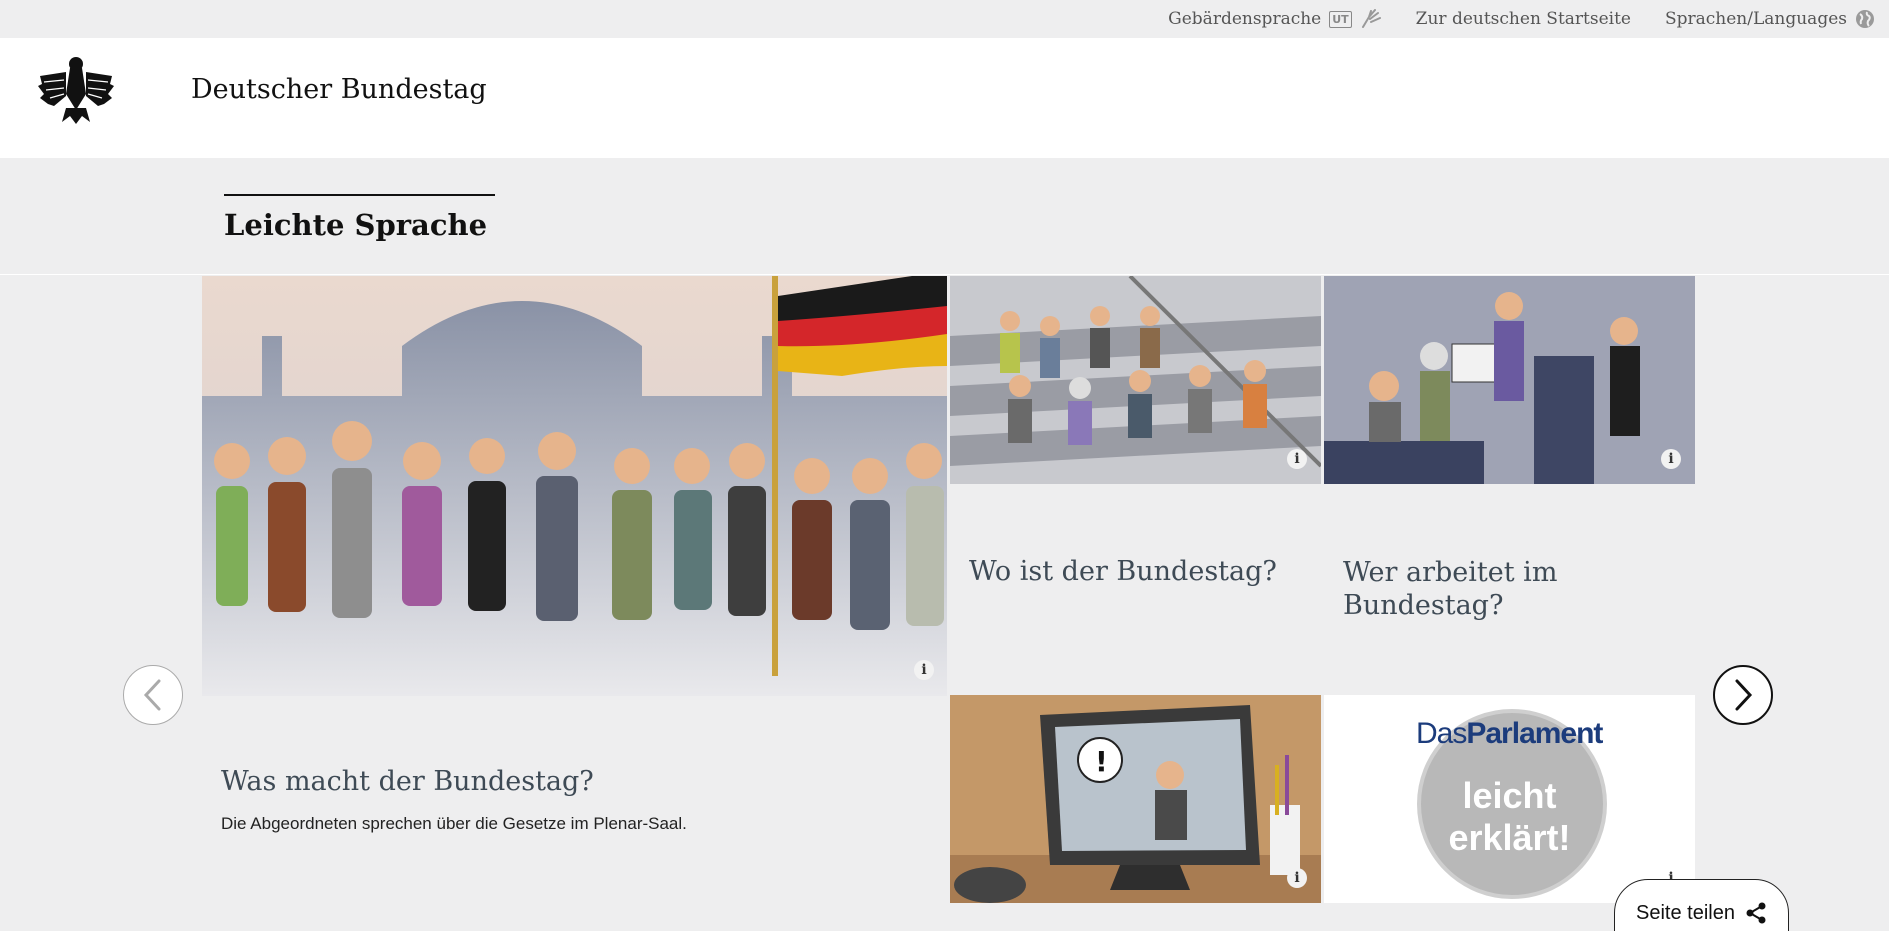 The height and width of the screenshot is (931, 1889). What do you see at coordinates (1135, 799) in the screenshot?
I see `illustration-monitor: !` at bounding box center [1135, 799].